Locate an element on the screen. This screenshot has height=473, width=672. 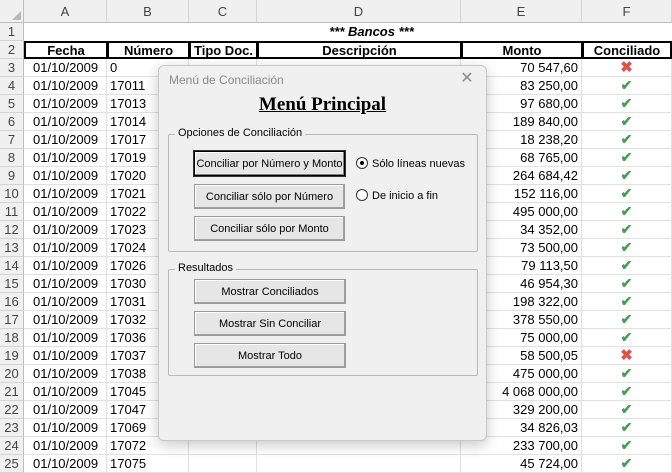
column-header-a: A is located at coordinates (65, 11).